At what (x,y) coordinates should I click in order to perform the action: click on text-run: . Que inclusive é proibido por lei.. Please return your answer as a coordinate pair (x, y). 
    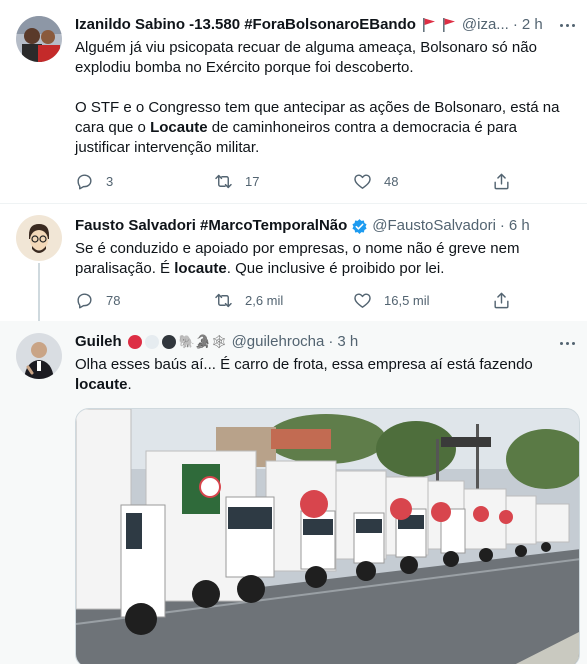
    Looking at the image, I should click on (335, 268).